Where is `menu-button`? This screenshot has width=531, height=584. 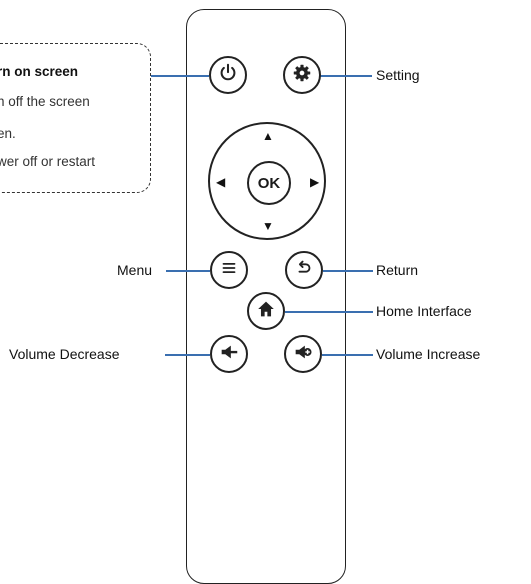 menu-button is located at coordinates (229, 270).